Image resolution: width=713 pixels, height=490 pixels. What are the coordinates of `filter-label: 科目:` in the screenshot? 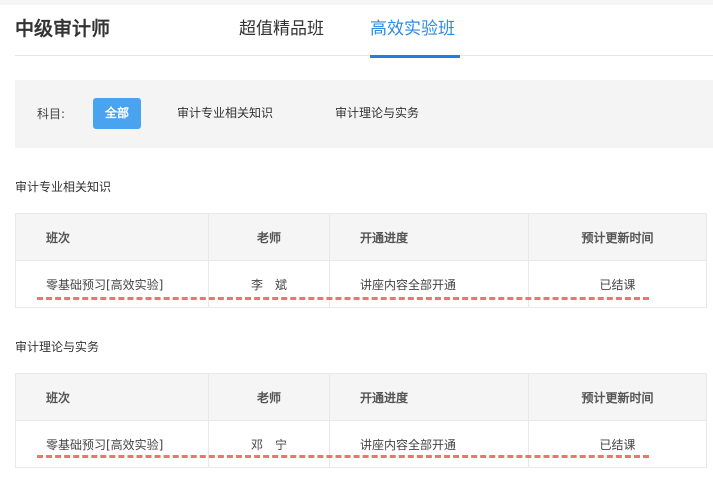 It's located at (51, 114).